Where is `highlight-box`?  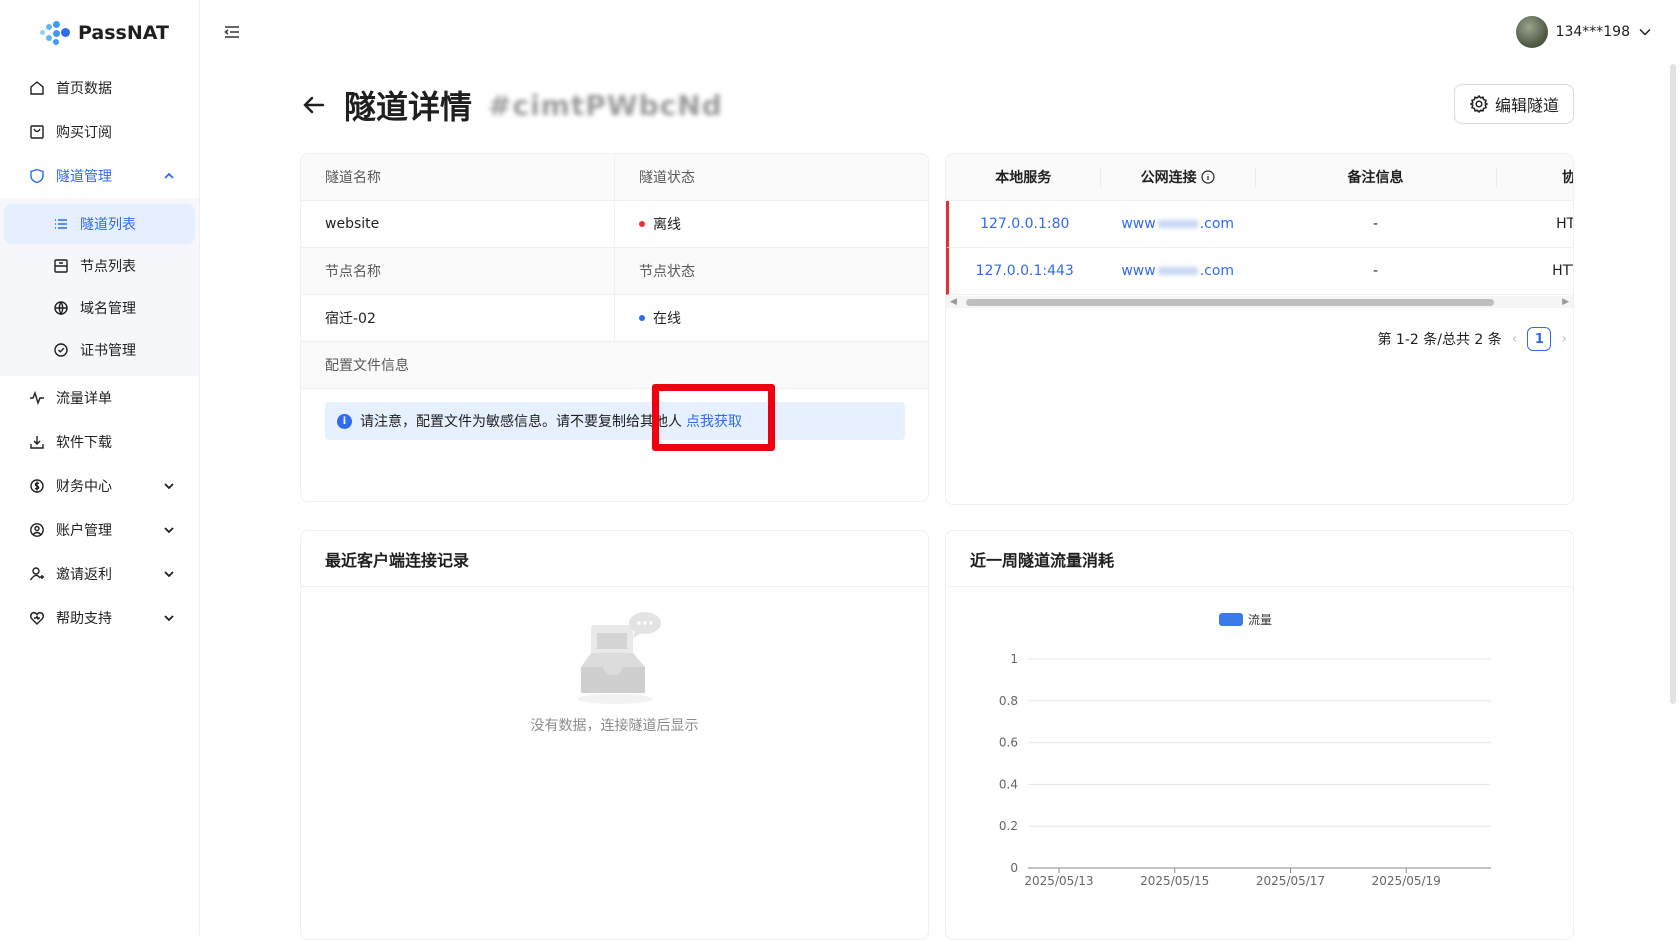
highlight-box is located at coordinates (713, 417).